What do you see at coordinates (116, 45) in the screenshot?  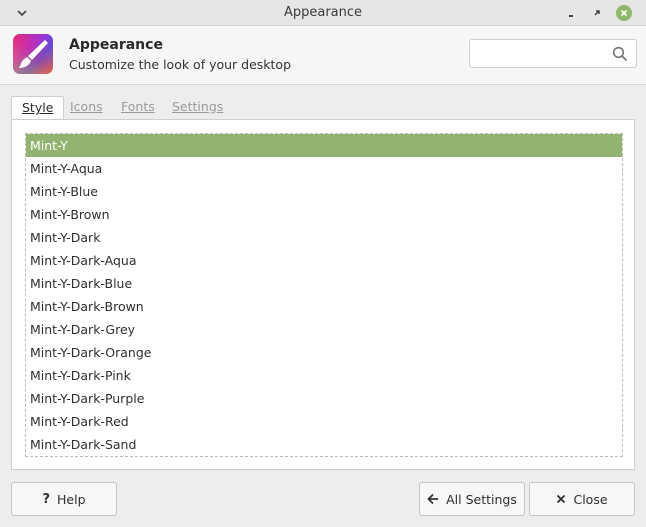 I see `app-title: Appearance` at bounding box center [116, 45].